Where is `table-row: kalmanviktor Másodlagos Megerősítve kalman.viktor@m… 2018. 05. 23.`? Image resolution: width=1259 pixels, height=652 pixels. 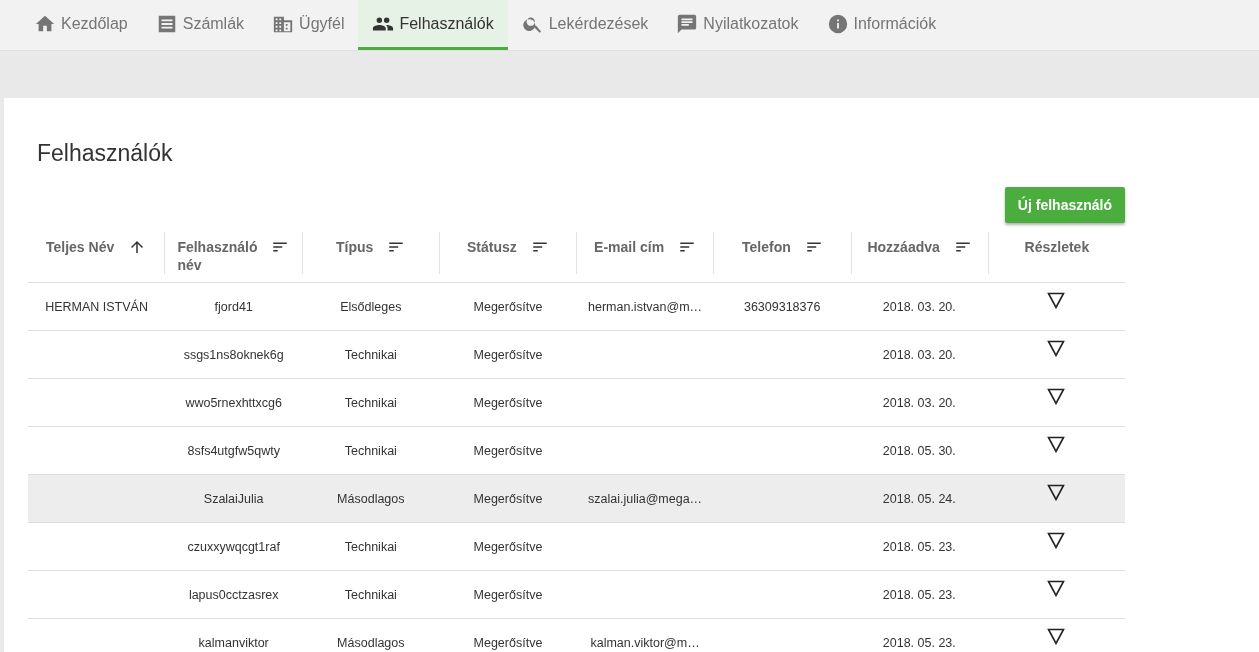 table-row: kalmanviktor Másodlagos Megerősítve kalman.viktor@m… 2018. 05. 23. is located at coordinates (576, 635).